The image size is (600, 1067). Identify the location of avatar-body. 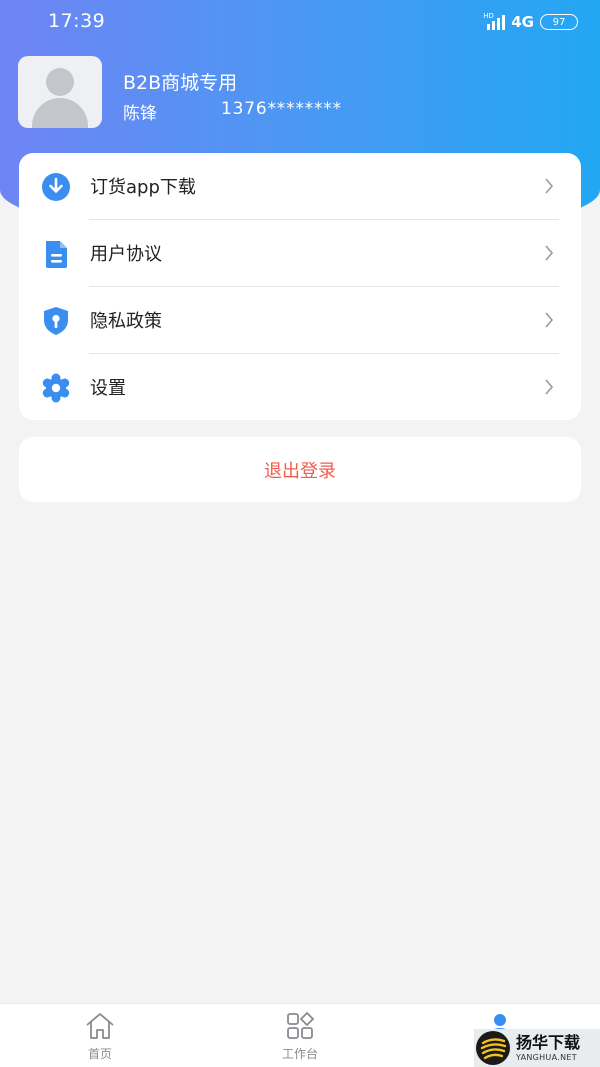
(60, 113).